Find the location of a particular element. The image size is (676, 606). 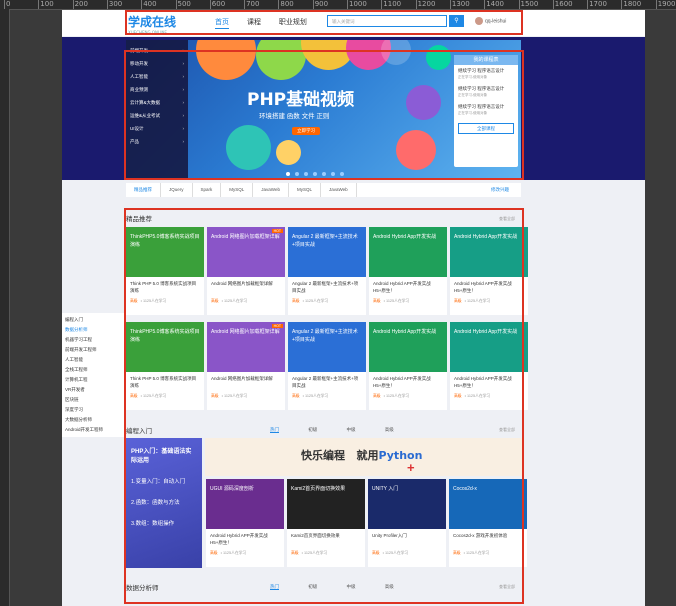

ruler-label: 1300 is located at coordinates (460, 4).